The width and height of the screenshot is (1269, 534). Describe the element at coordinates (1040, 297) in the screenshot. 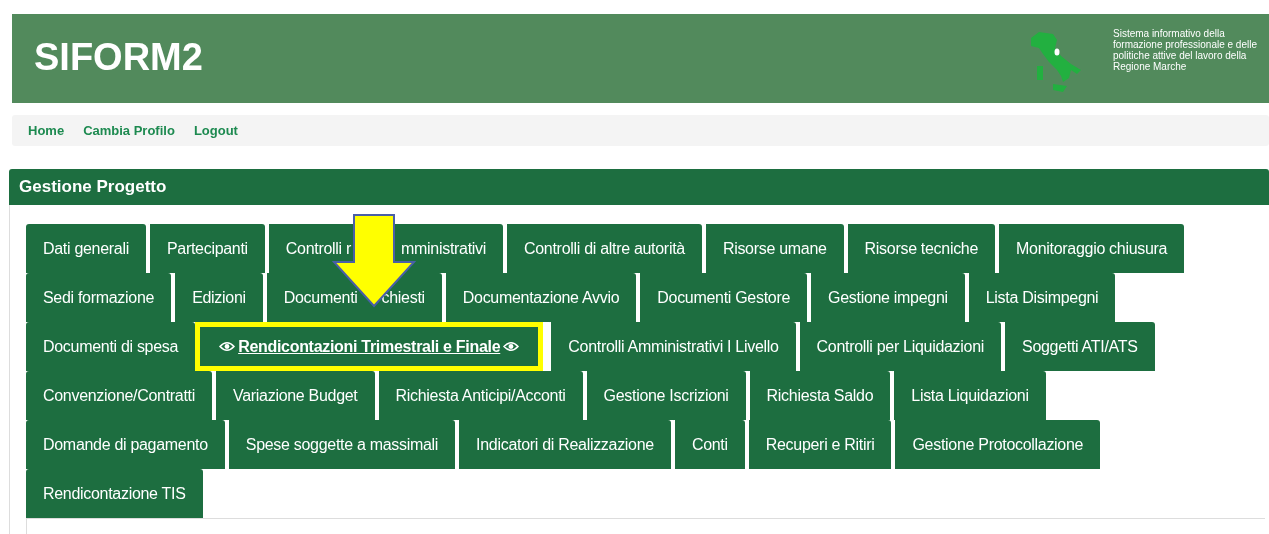

I see `tab: Lista Disimpegni` at that location.